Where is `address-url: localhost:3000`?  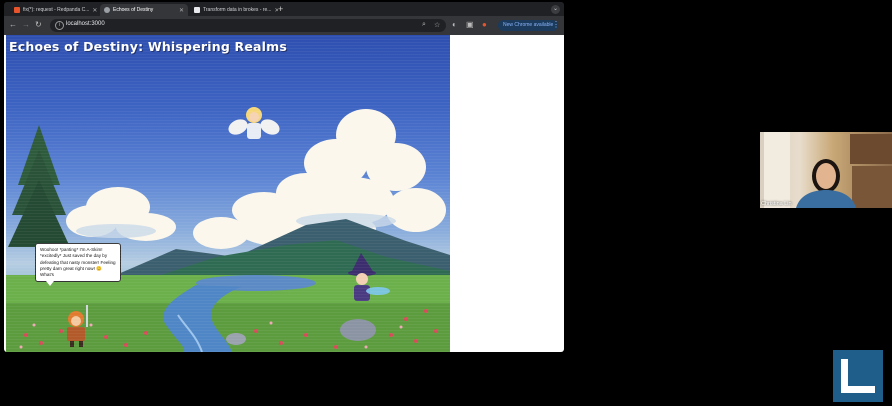 address-url: localhost:3000 is located at coordinates (85, 24).